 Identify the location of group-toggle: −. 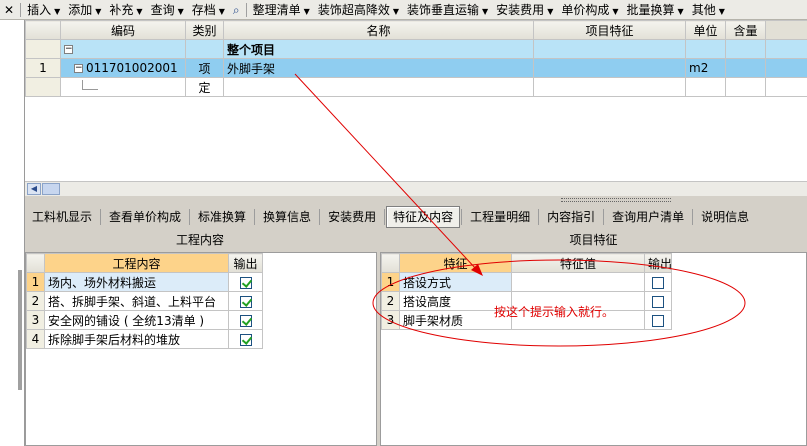
(123, 49).